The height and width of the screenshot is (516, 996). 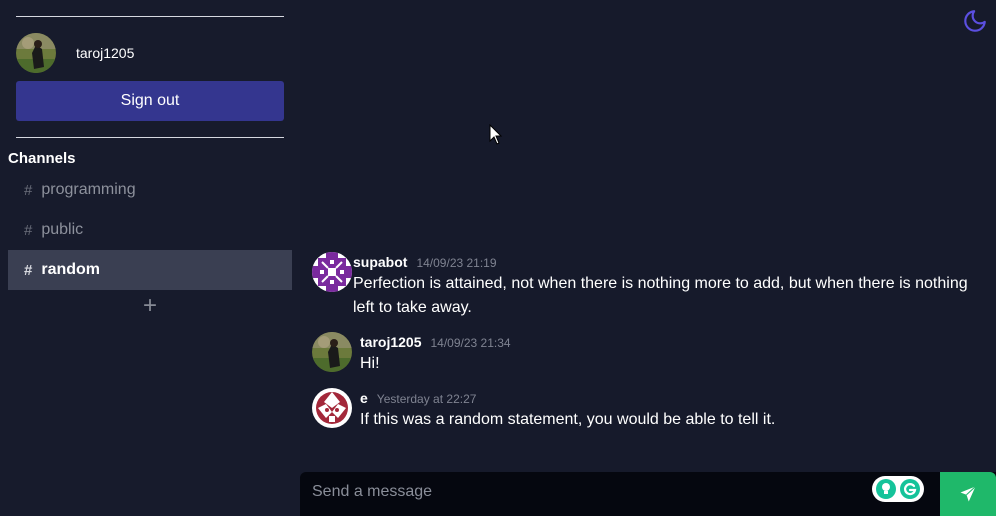 What do you see at coordinates (75, 53) in the screenshot?
I see `user-profile: taroj1205` at bounding box center [75, 53].